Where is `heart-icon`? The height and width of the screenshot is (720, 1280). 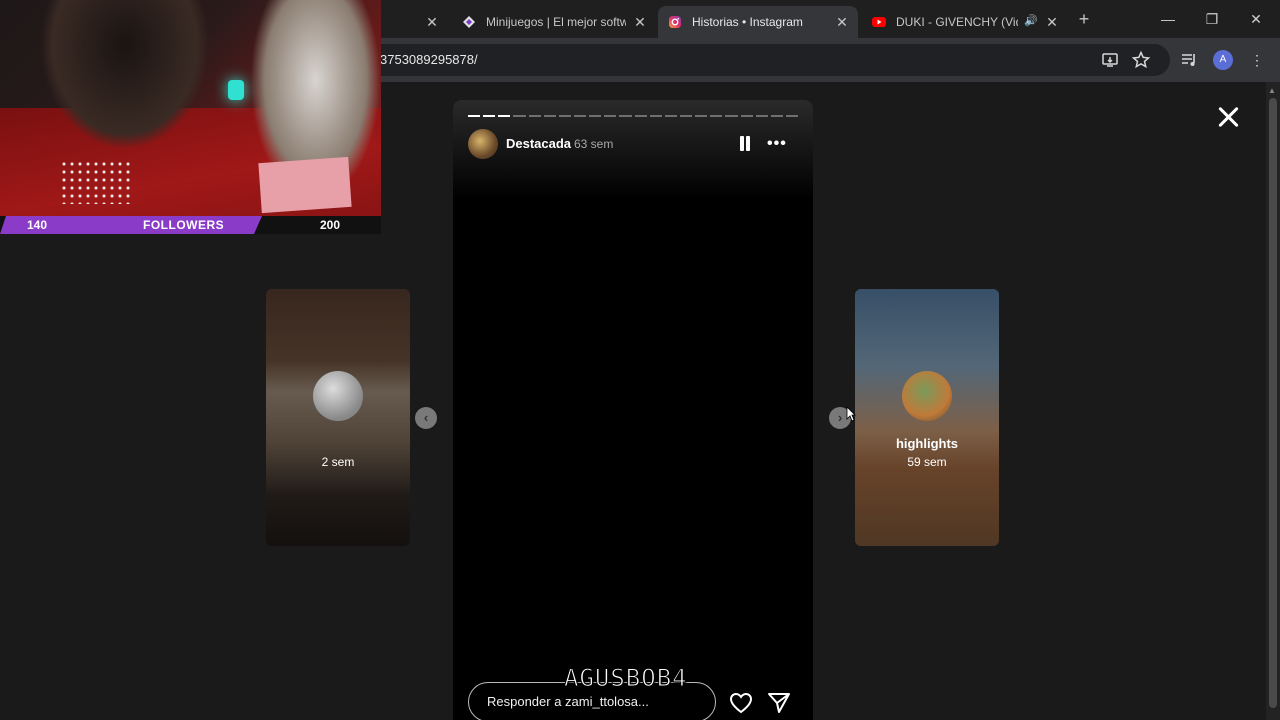 heart-icon is located at coordinates (741, 703).